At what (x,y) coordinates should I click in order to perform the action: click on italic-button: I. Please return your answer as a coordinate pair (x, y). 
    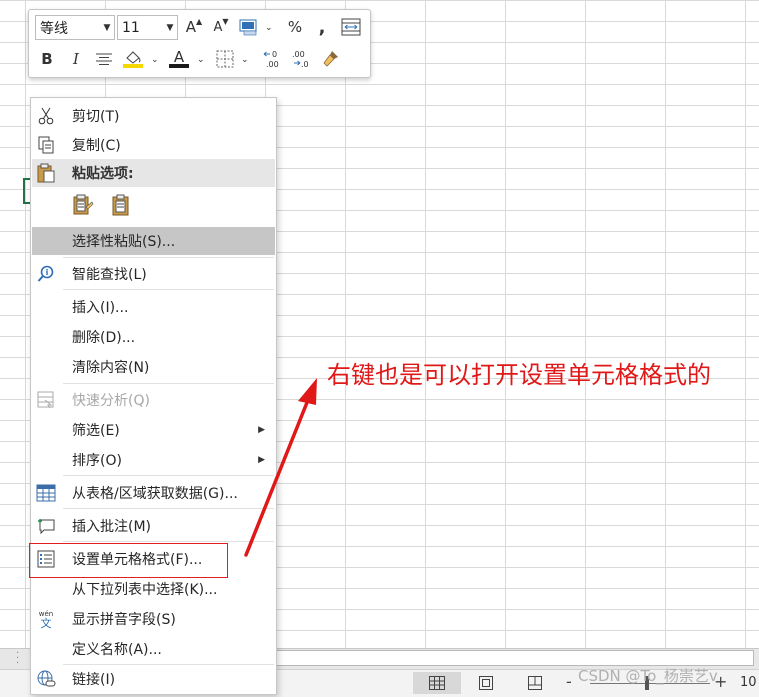
    Looking at the image, I should click on (76, 59).